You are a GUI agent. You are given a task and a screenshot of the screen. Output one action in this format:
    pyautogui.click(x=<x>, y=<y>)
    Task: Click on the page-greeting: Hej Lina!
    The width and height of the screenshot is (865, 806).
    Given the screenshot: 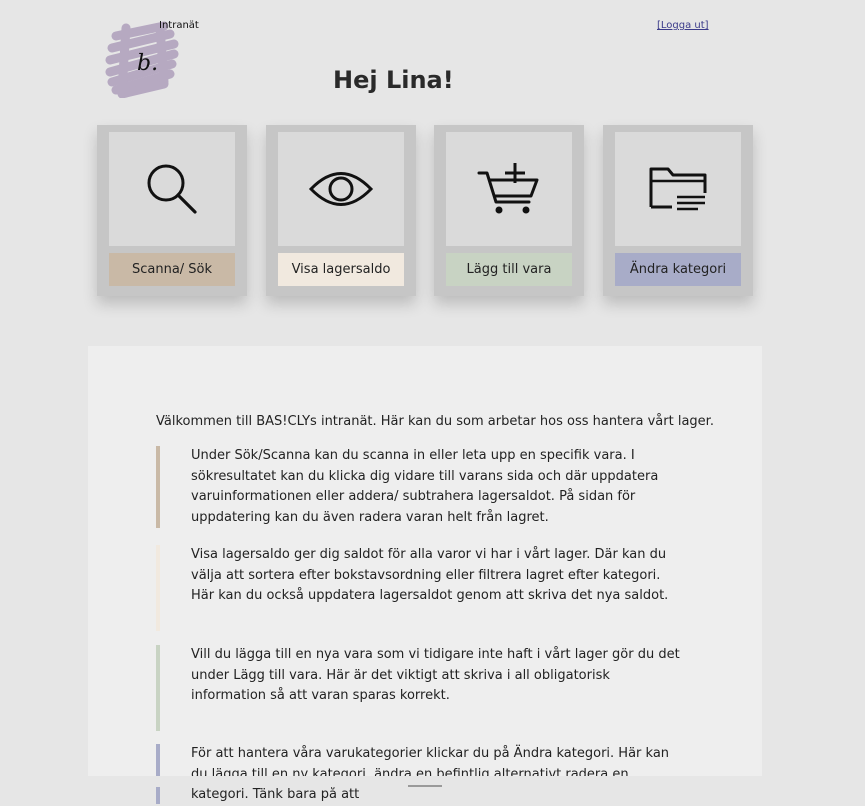 What is the action you would take?
    pyautogui.click(x=393, y=80)
    